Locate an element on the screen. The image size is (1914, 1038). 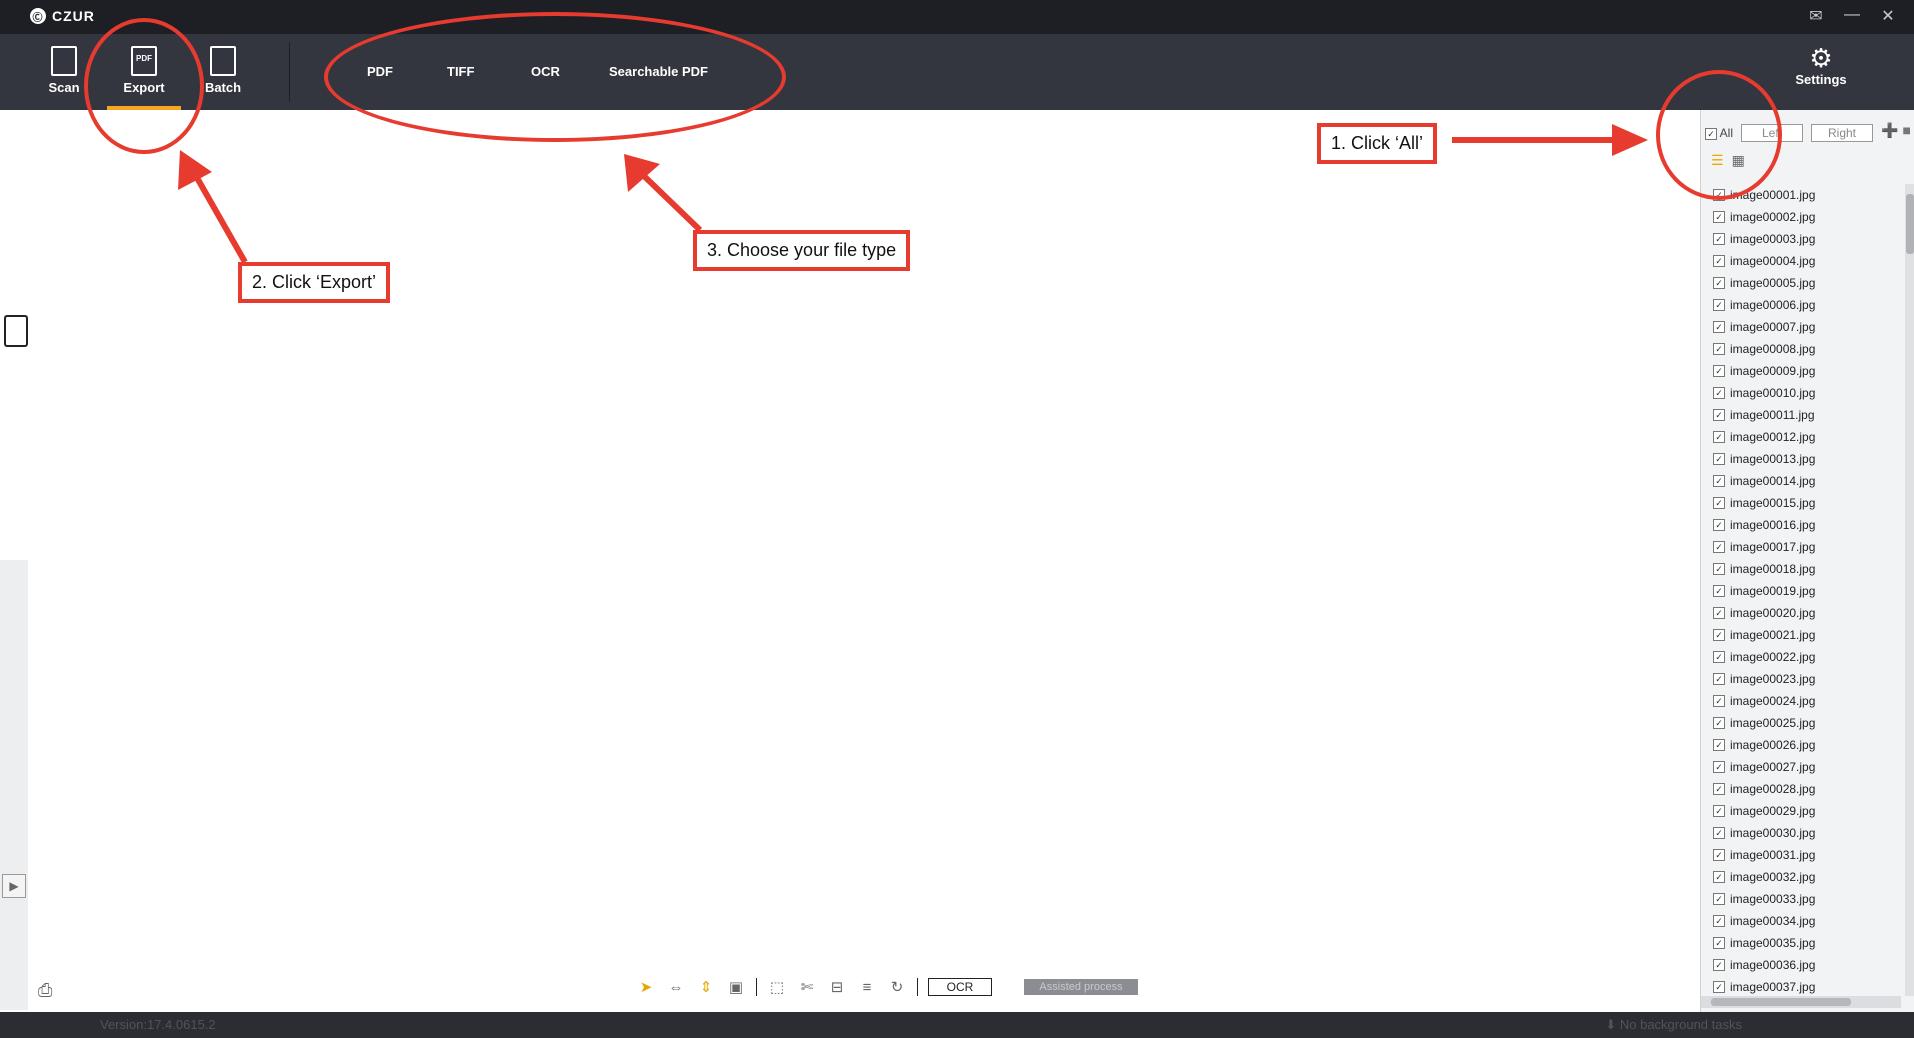
list-item: ✓ image00036.jpg is located at coordinates (1801, 965).